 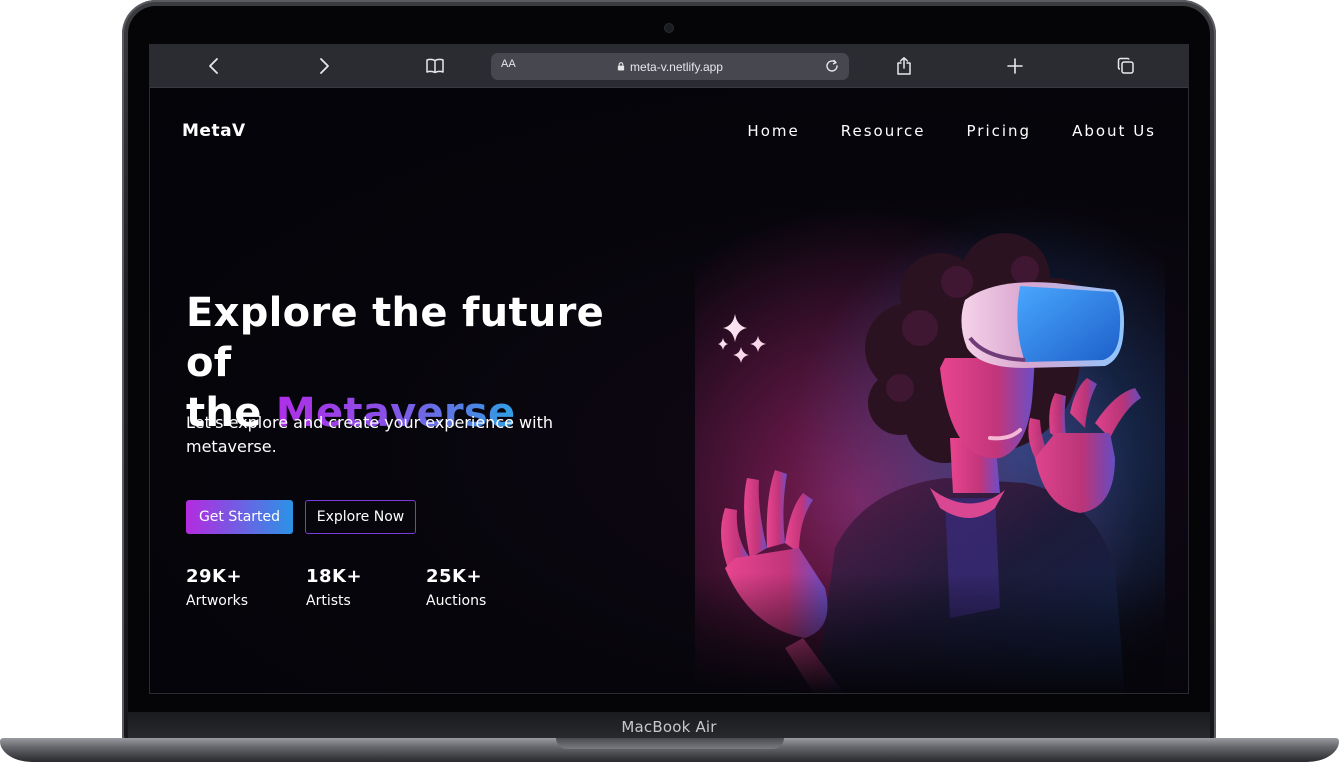 I want to click on browser-toolbar: AA meta-v.netlify.app, so click(x=669, y=66).